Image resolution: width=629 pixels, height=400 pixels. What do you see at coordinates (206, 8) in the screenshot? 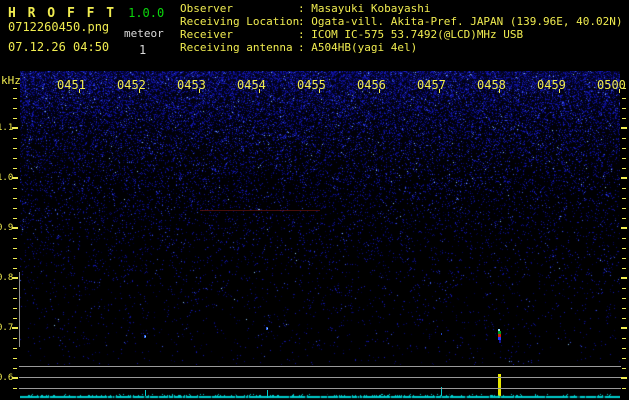
I see `info-label: Observer` at bounding box center [206, 8].